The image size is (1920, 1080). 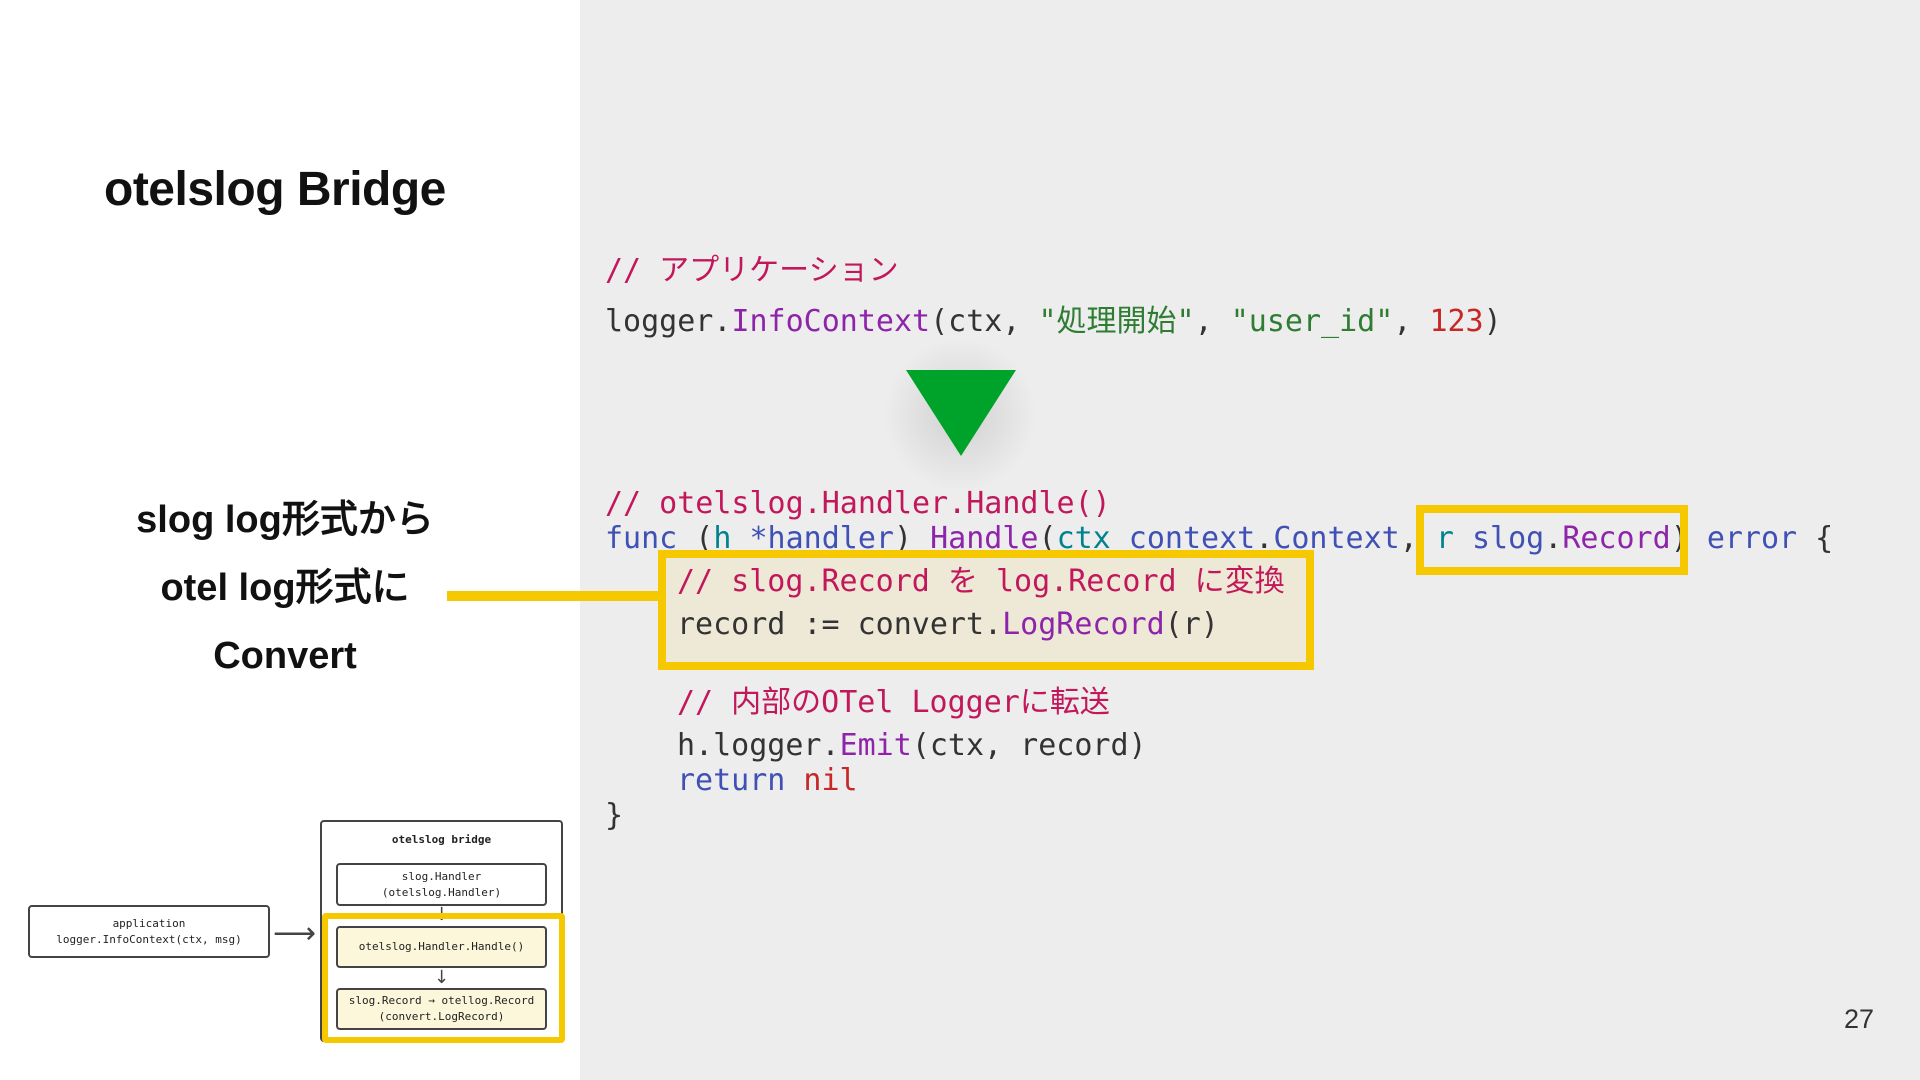 I want to click on diagram-application-box: application logger.InfoContext(ctx, msg), so click(x=149, y=931).